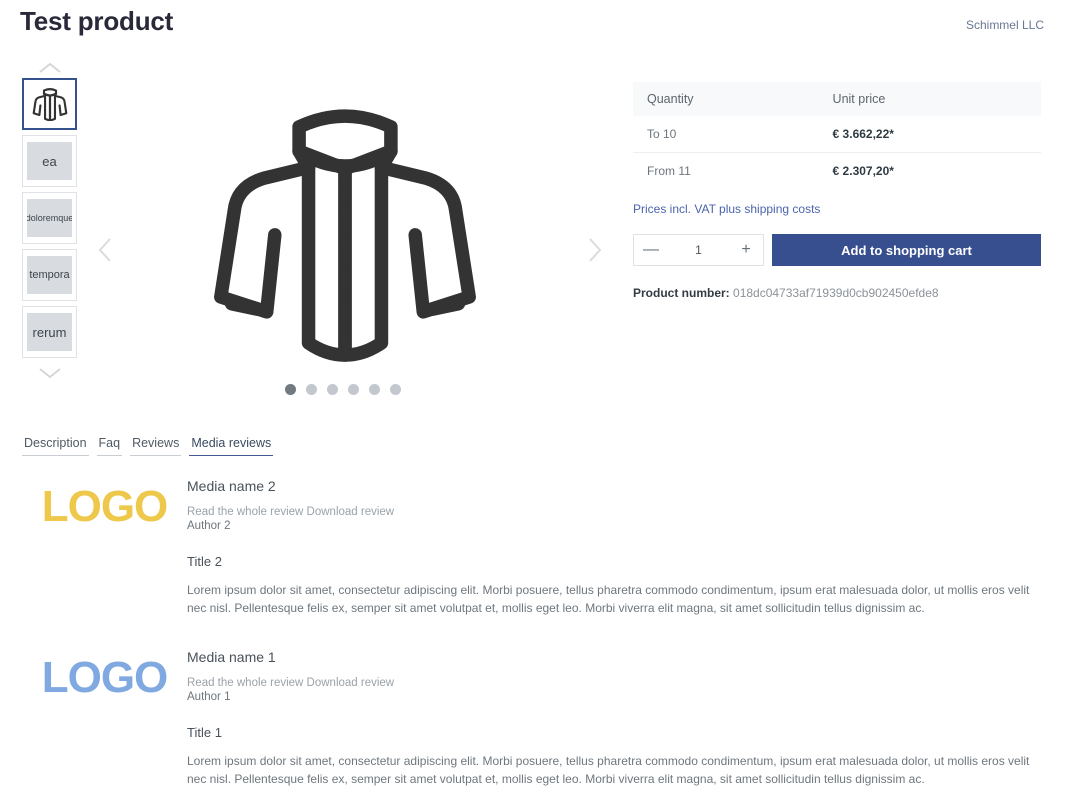 This screenshot has width=1077, height=803. What do you see at coordinates (726, 99) in the screenshot?
I see `column-header-quantity: Quantity` at bounding box center [726, 99].